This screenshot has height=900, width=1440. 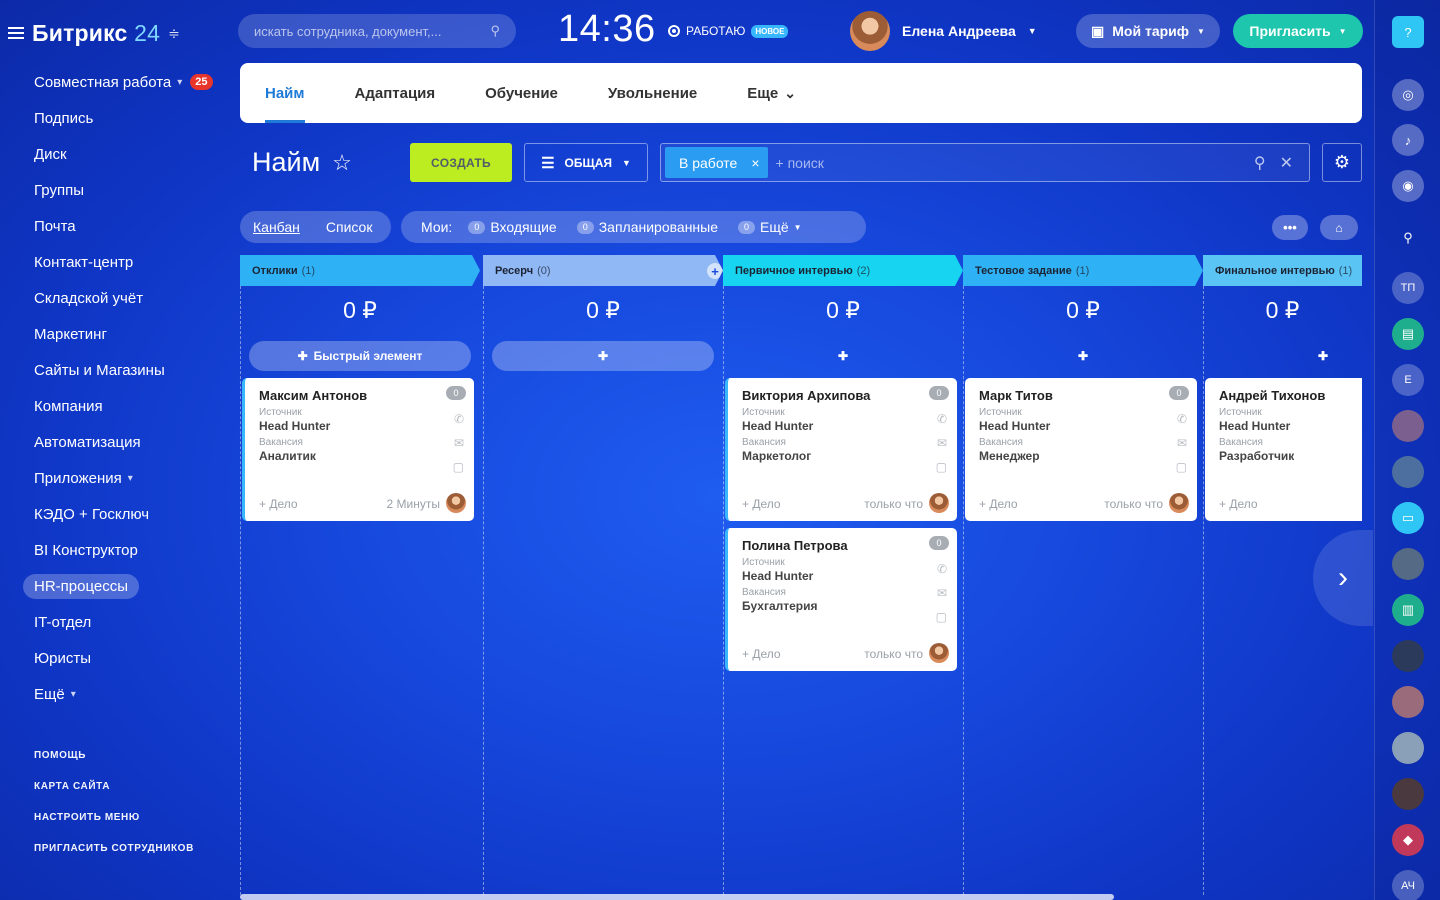 What do you see at coordinates (129, 658) in the screenshot?
I see `sidebar-item: Юристы` at bounding box center [129, 658].